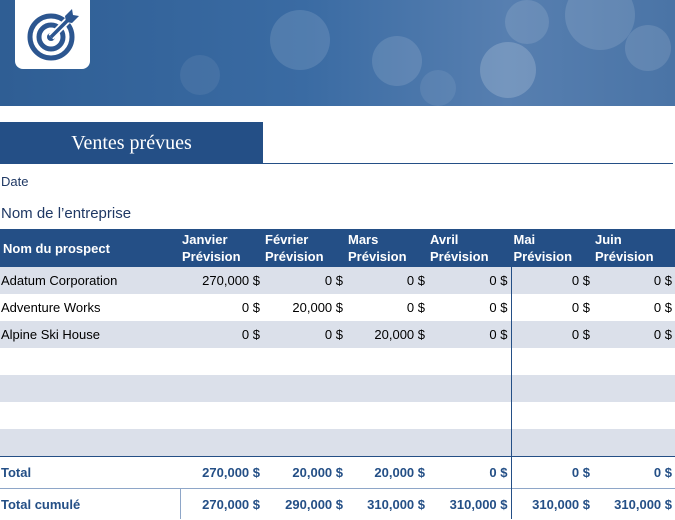 The width and height of the screenshot is (675, 520). Describe the element at coordinates (15, 181) in the screenshot. I see `date-label: Date` at that location.